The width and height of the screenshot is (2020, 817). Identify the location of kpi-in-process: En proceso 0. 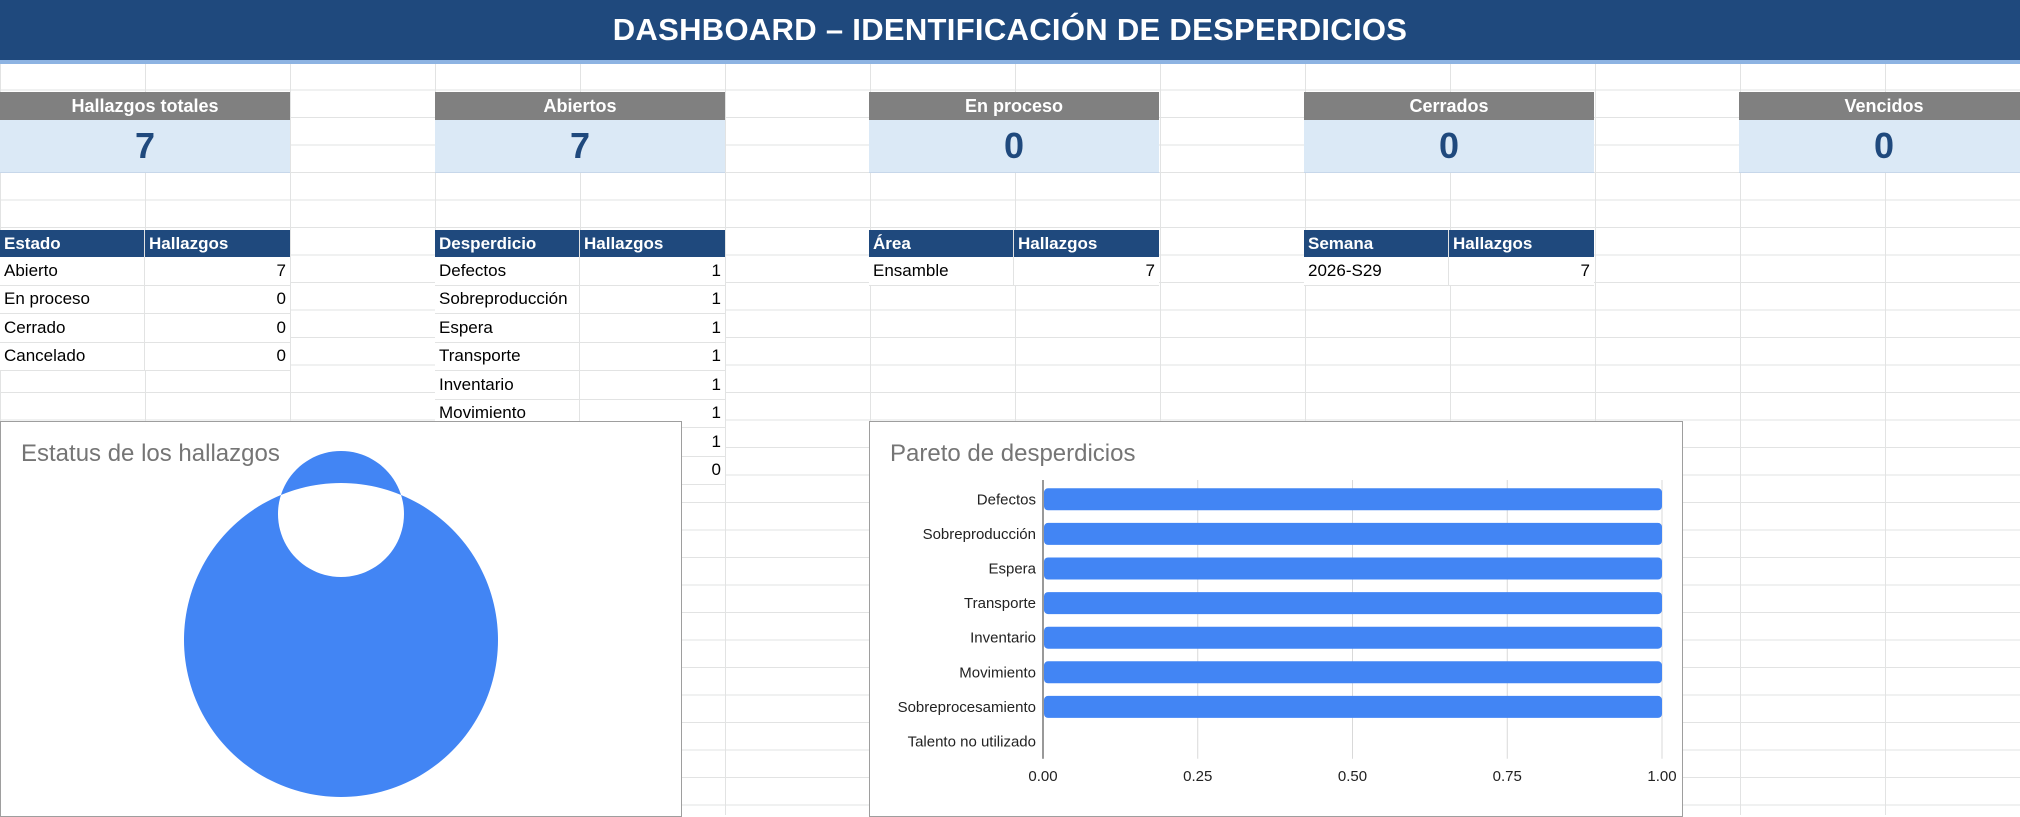
(1014, 132).